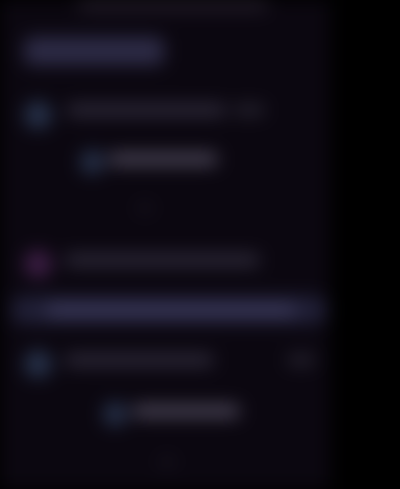  I want to click on top-pill, so click(94, 51).